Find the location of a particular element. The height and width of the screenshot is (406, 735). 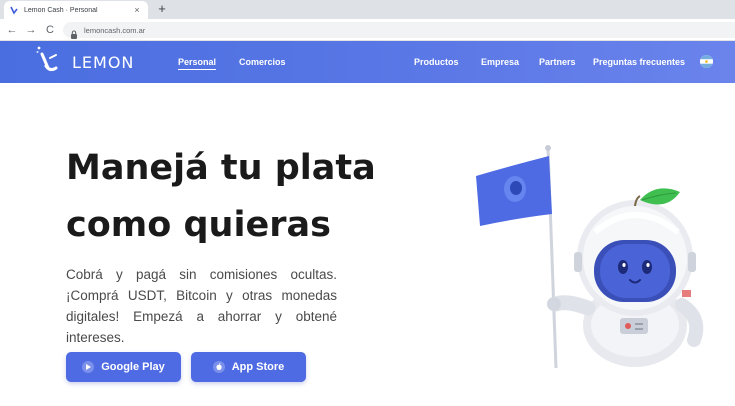

app-store-button: App Store is located at coordinates (248, 367).